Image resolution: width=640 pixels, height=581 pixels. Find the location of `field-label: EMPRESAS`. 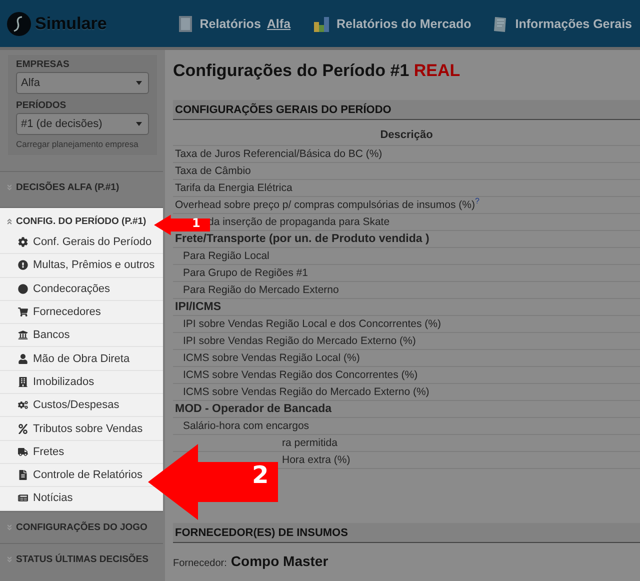

field-label: EMPRESAS is located at coordinates (43, 64).